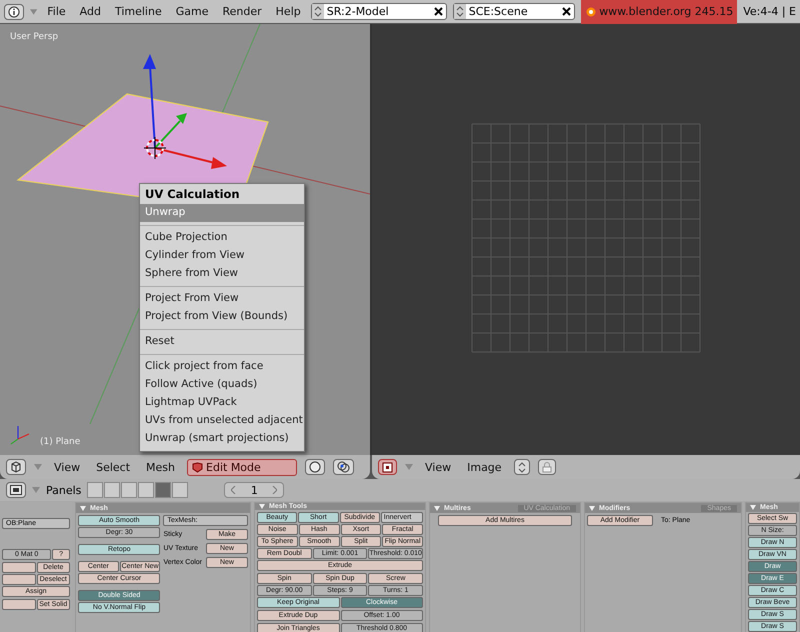 Image resolution: width=800 pixels, height=632 pixels. Describe the element at coordinates (222, 299) in the screenshot. I see `menu-item: Project From View` at that location.